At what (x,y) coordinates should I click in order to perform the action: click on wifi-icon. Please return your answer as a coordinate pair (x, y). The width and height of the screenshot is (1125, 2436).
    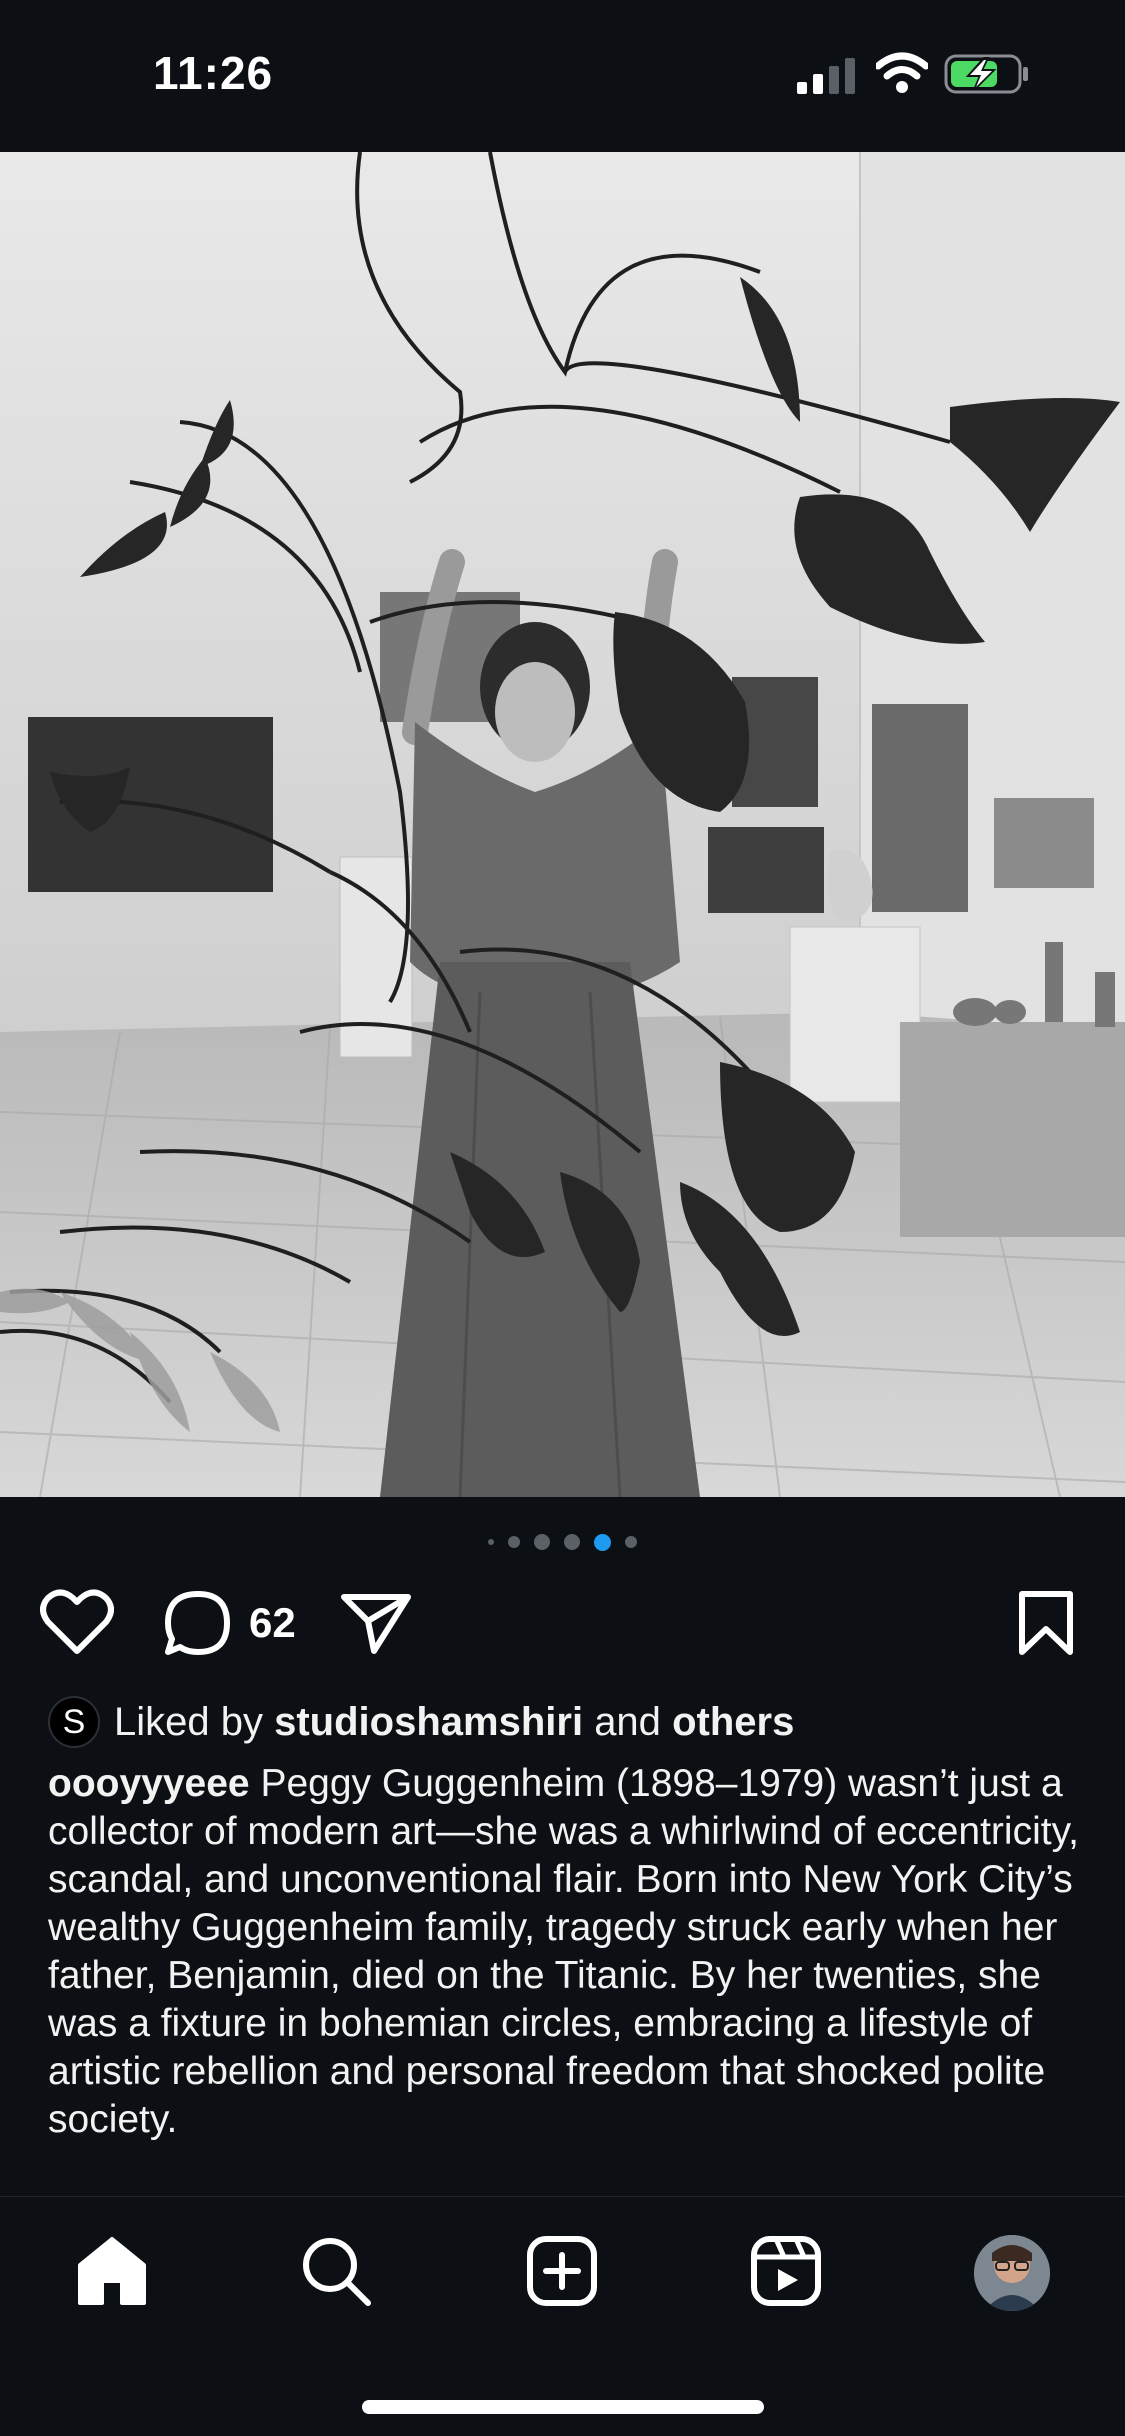
    Looking at the image, I should click on (902, 72).